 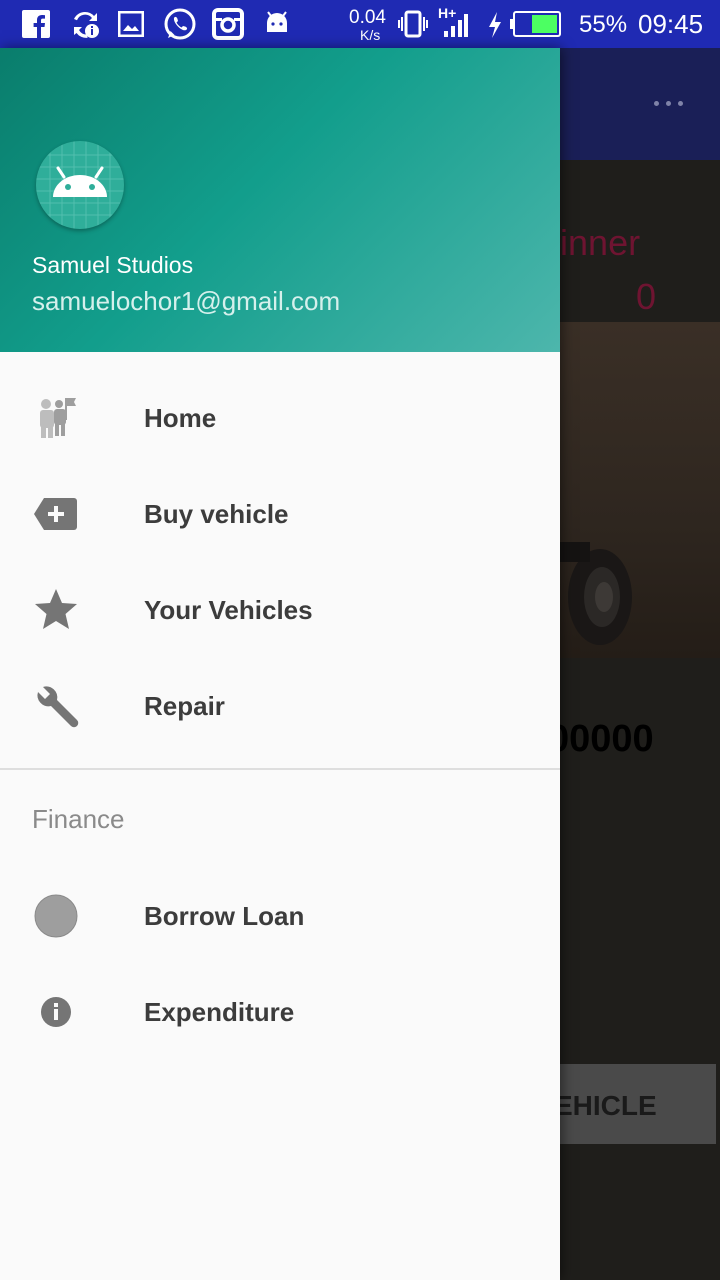 I want to click on menu-item-label: Expenditure, so click(x=219, y=1012).